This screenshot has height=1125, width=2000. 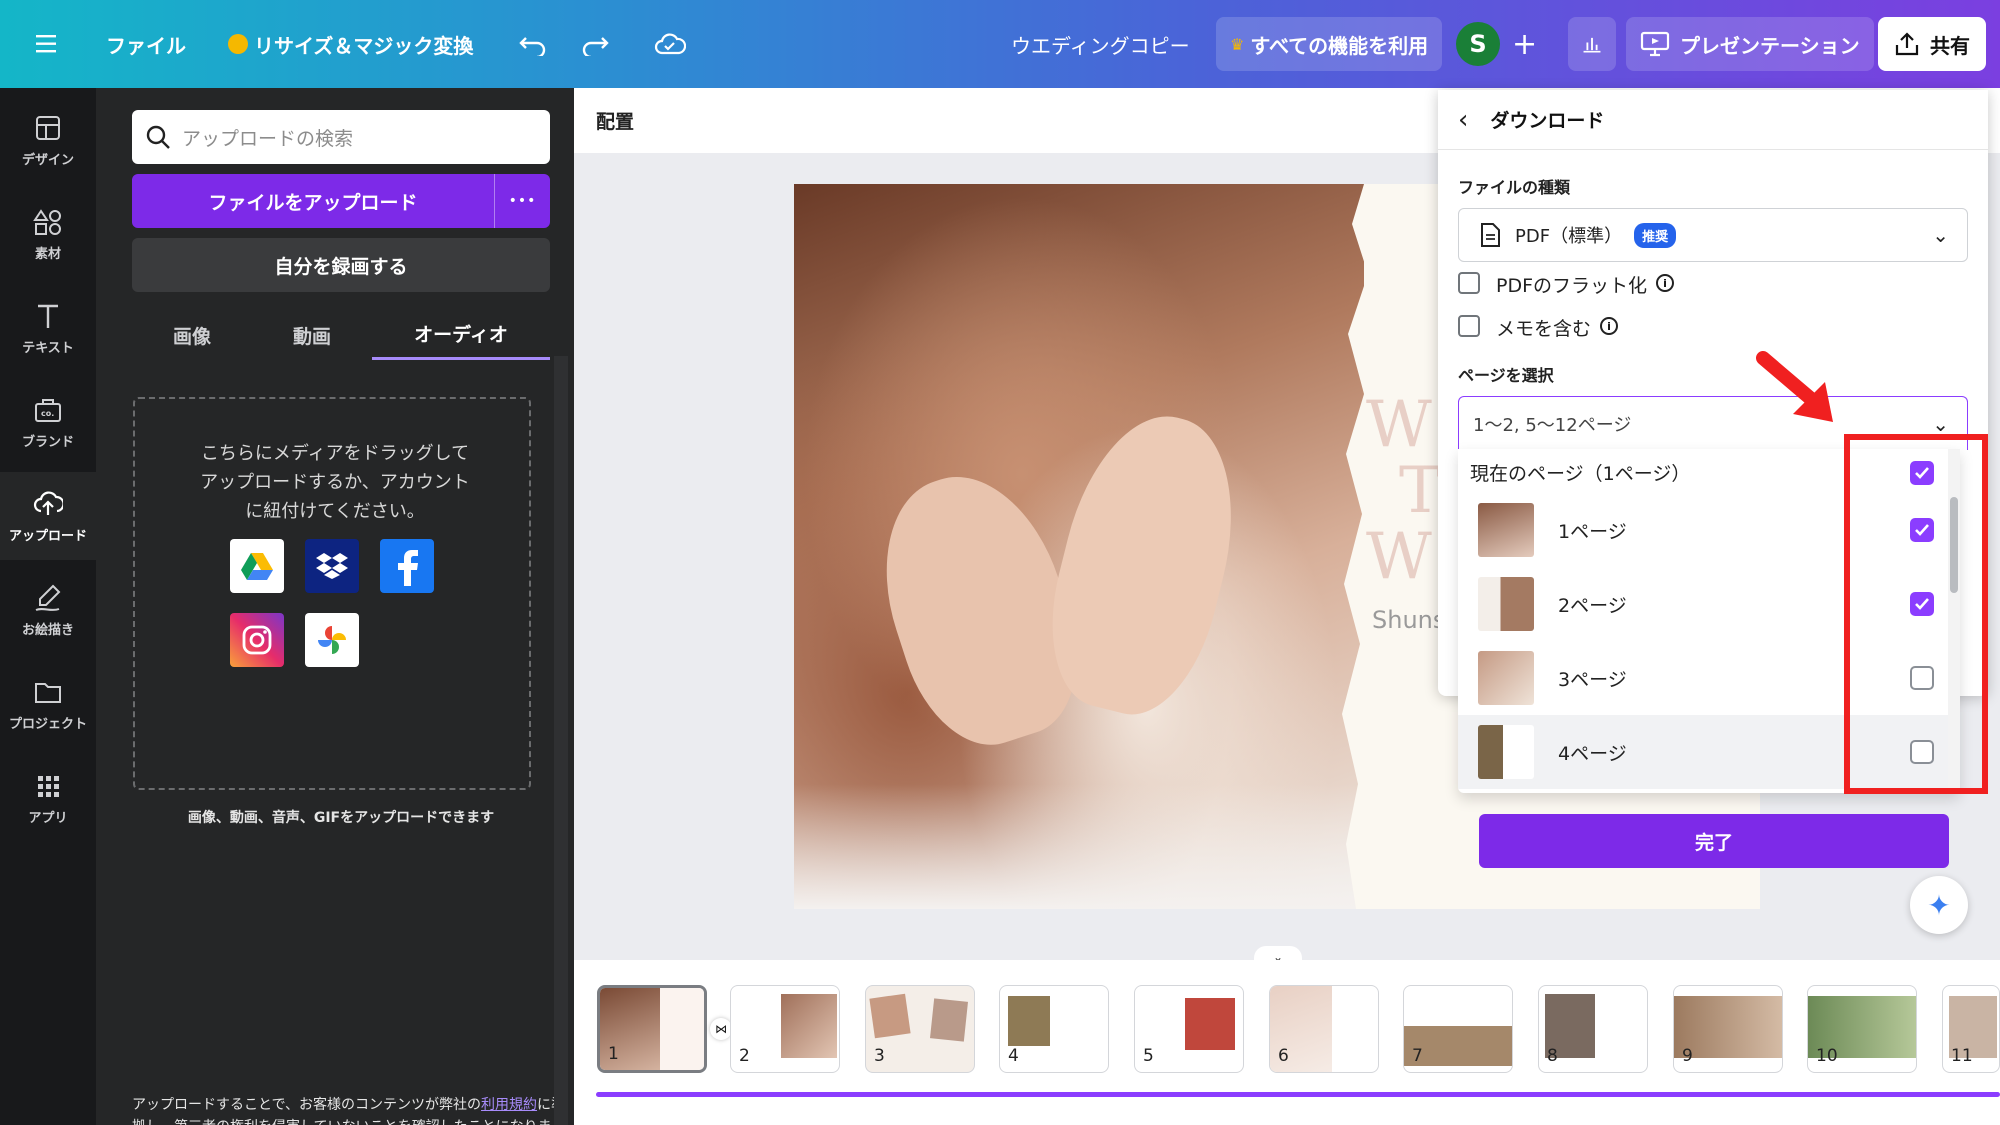 I want to click on all-features-button: ♛ すべての機能を利用, so click(x=1329, y=44).